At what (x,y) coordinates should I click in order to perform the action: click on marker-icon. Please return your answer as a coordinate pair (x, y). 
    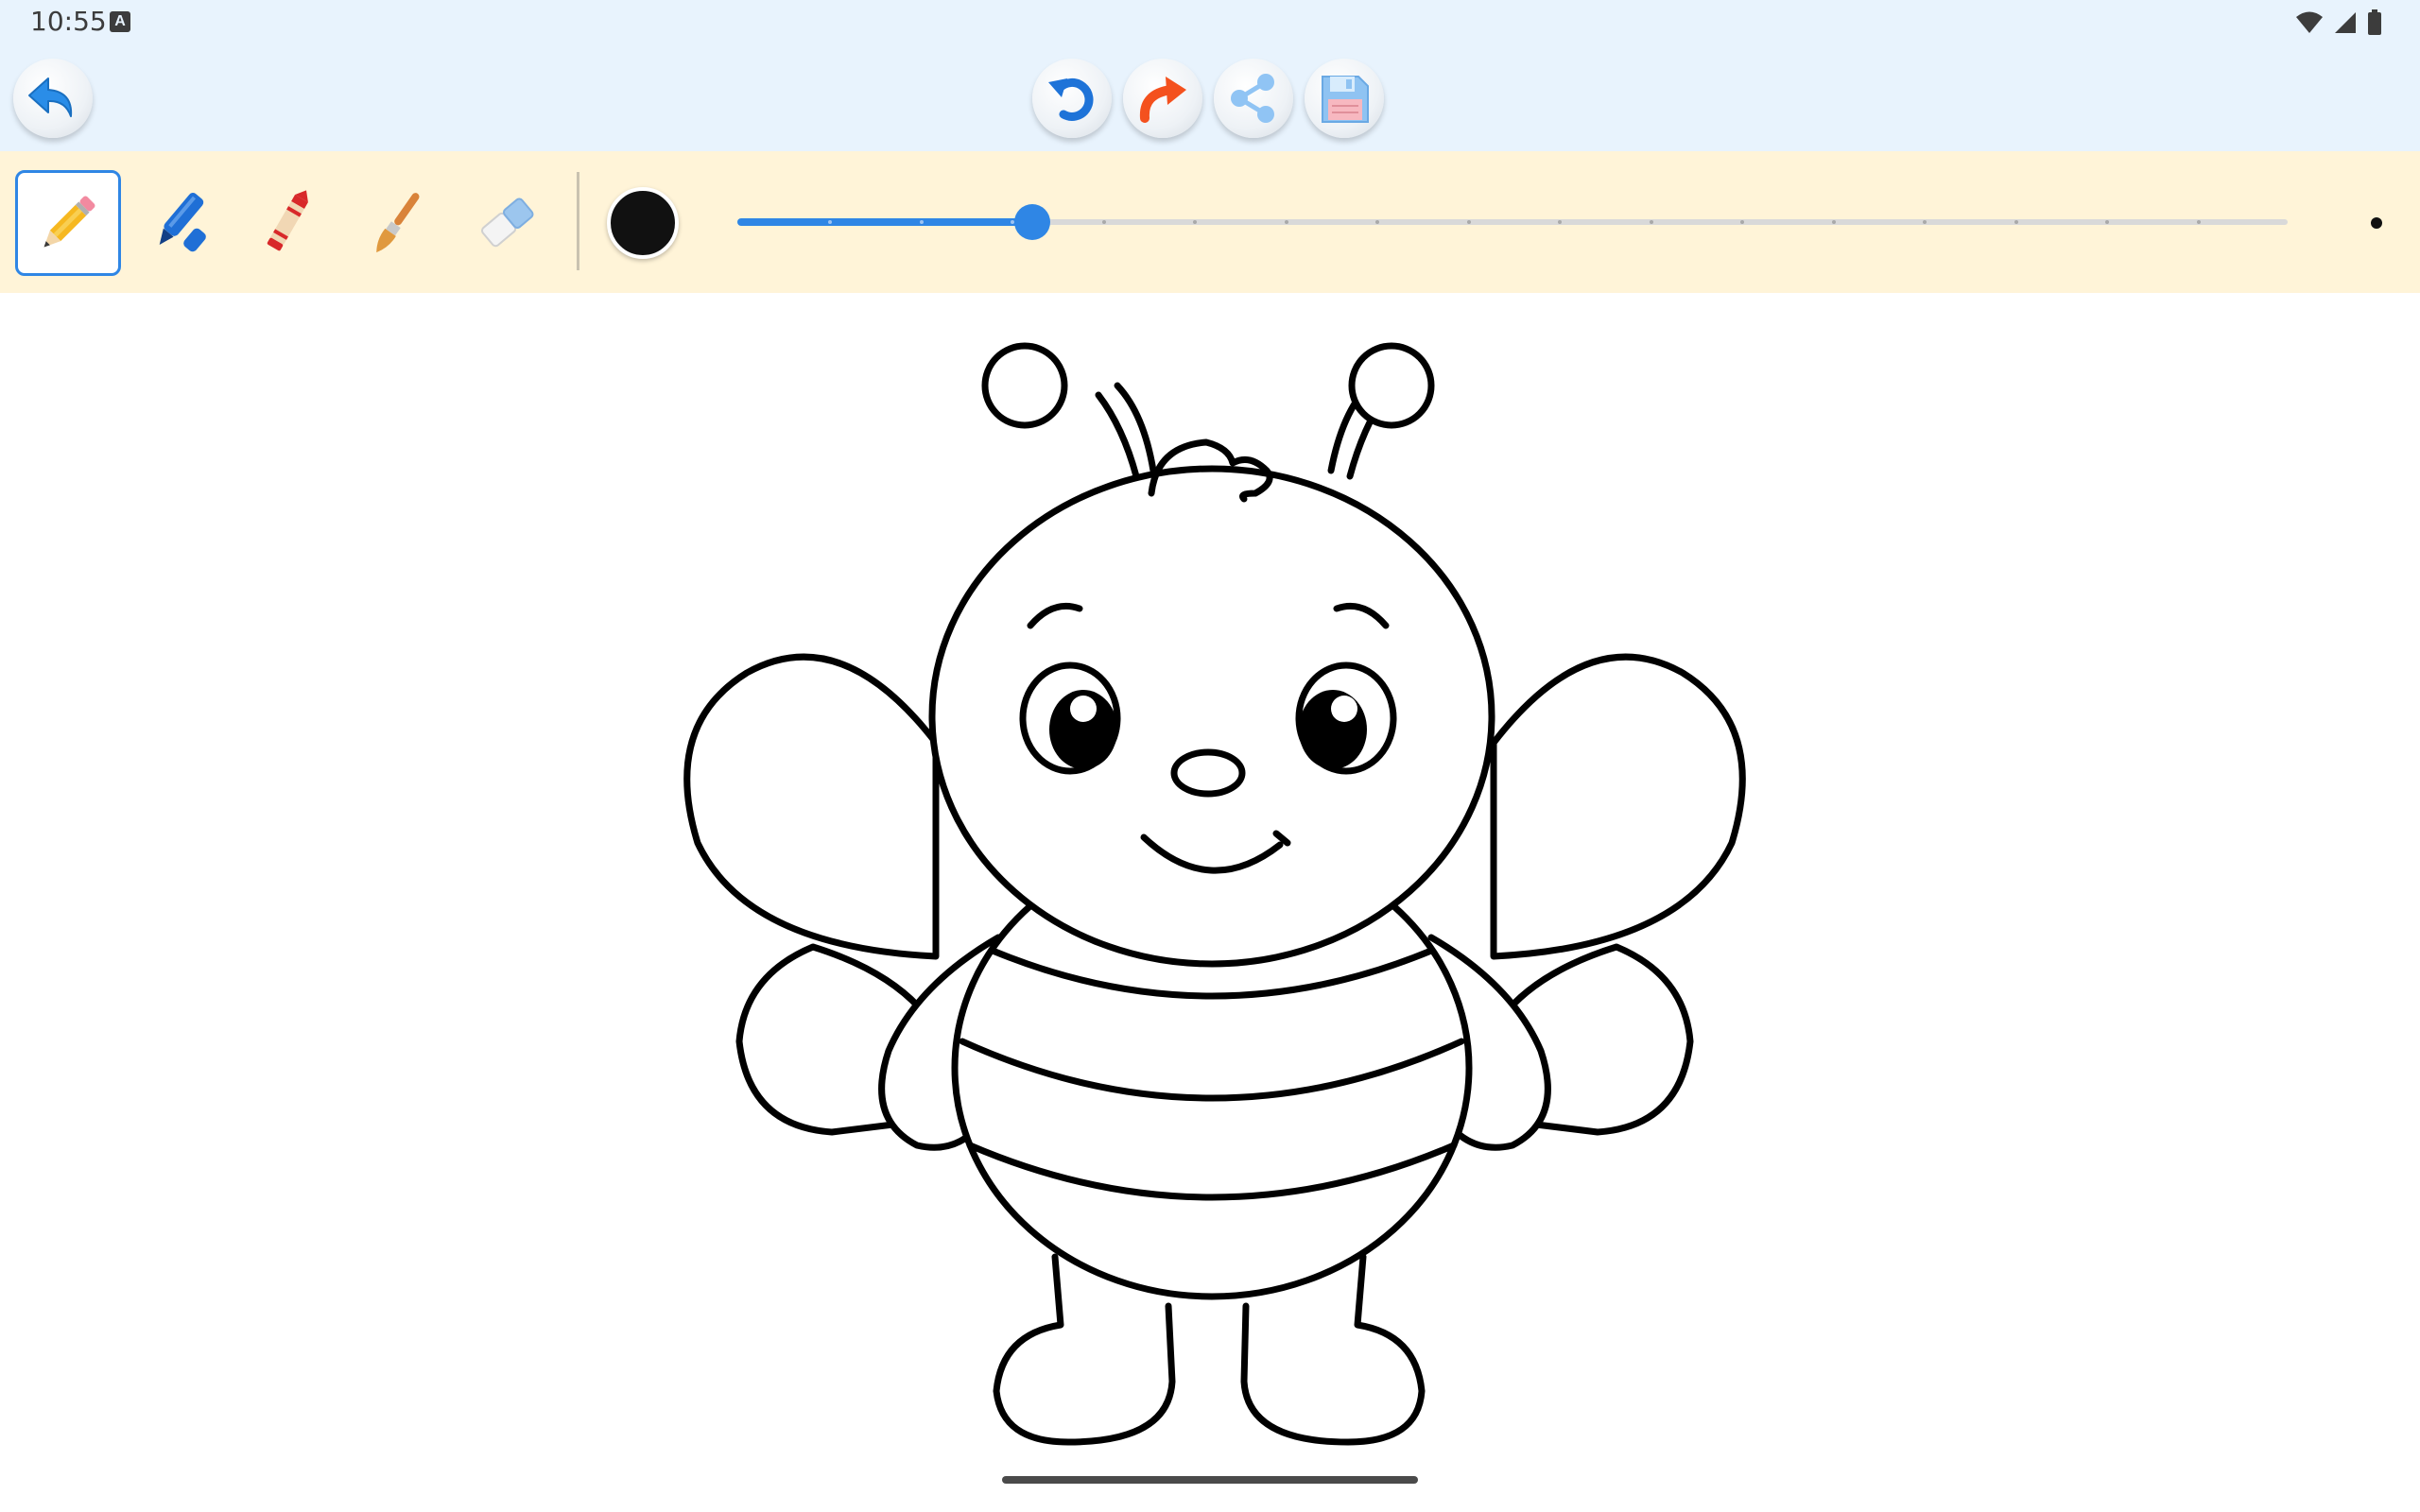
    Looking at the image, I should click on (182, 222).